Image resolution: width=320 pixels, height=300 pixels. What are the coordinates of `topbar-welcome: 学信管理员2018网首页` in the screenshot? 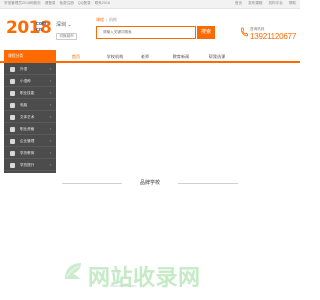 It's located at (22, 3).